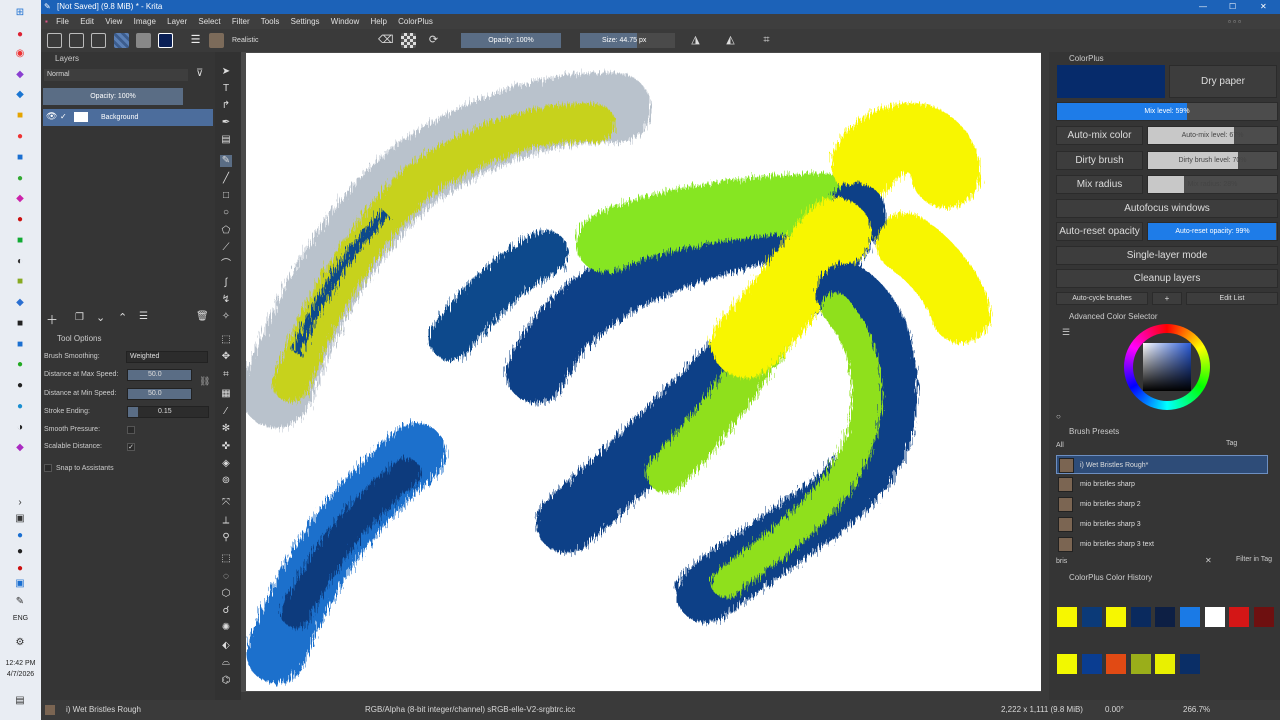 The width and height of the screenshot is (1280, 720). What do you see at coordinates (159, 375) in the screenshot?
I see `dist-max-slider: 50.0` at bounding box center [159, 375].